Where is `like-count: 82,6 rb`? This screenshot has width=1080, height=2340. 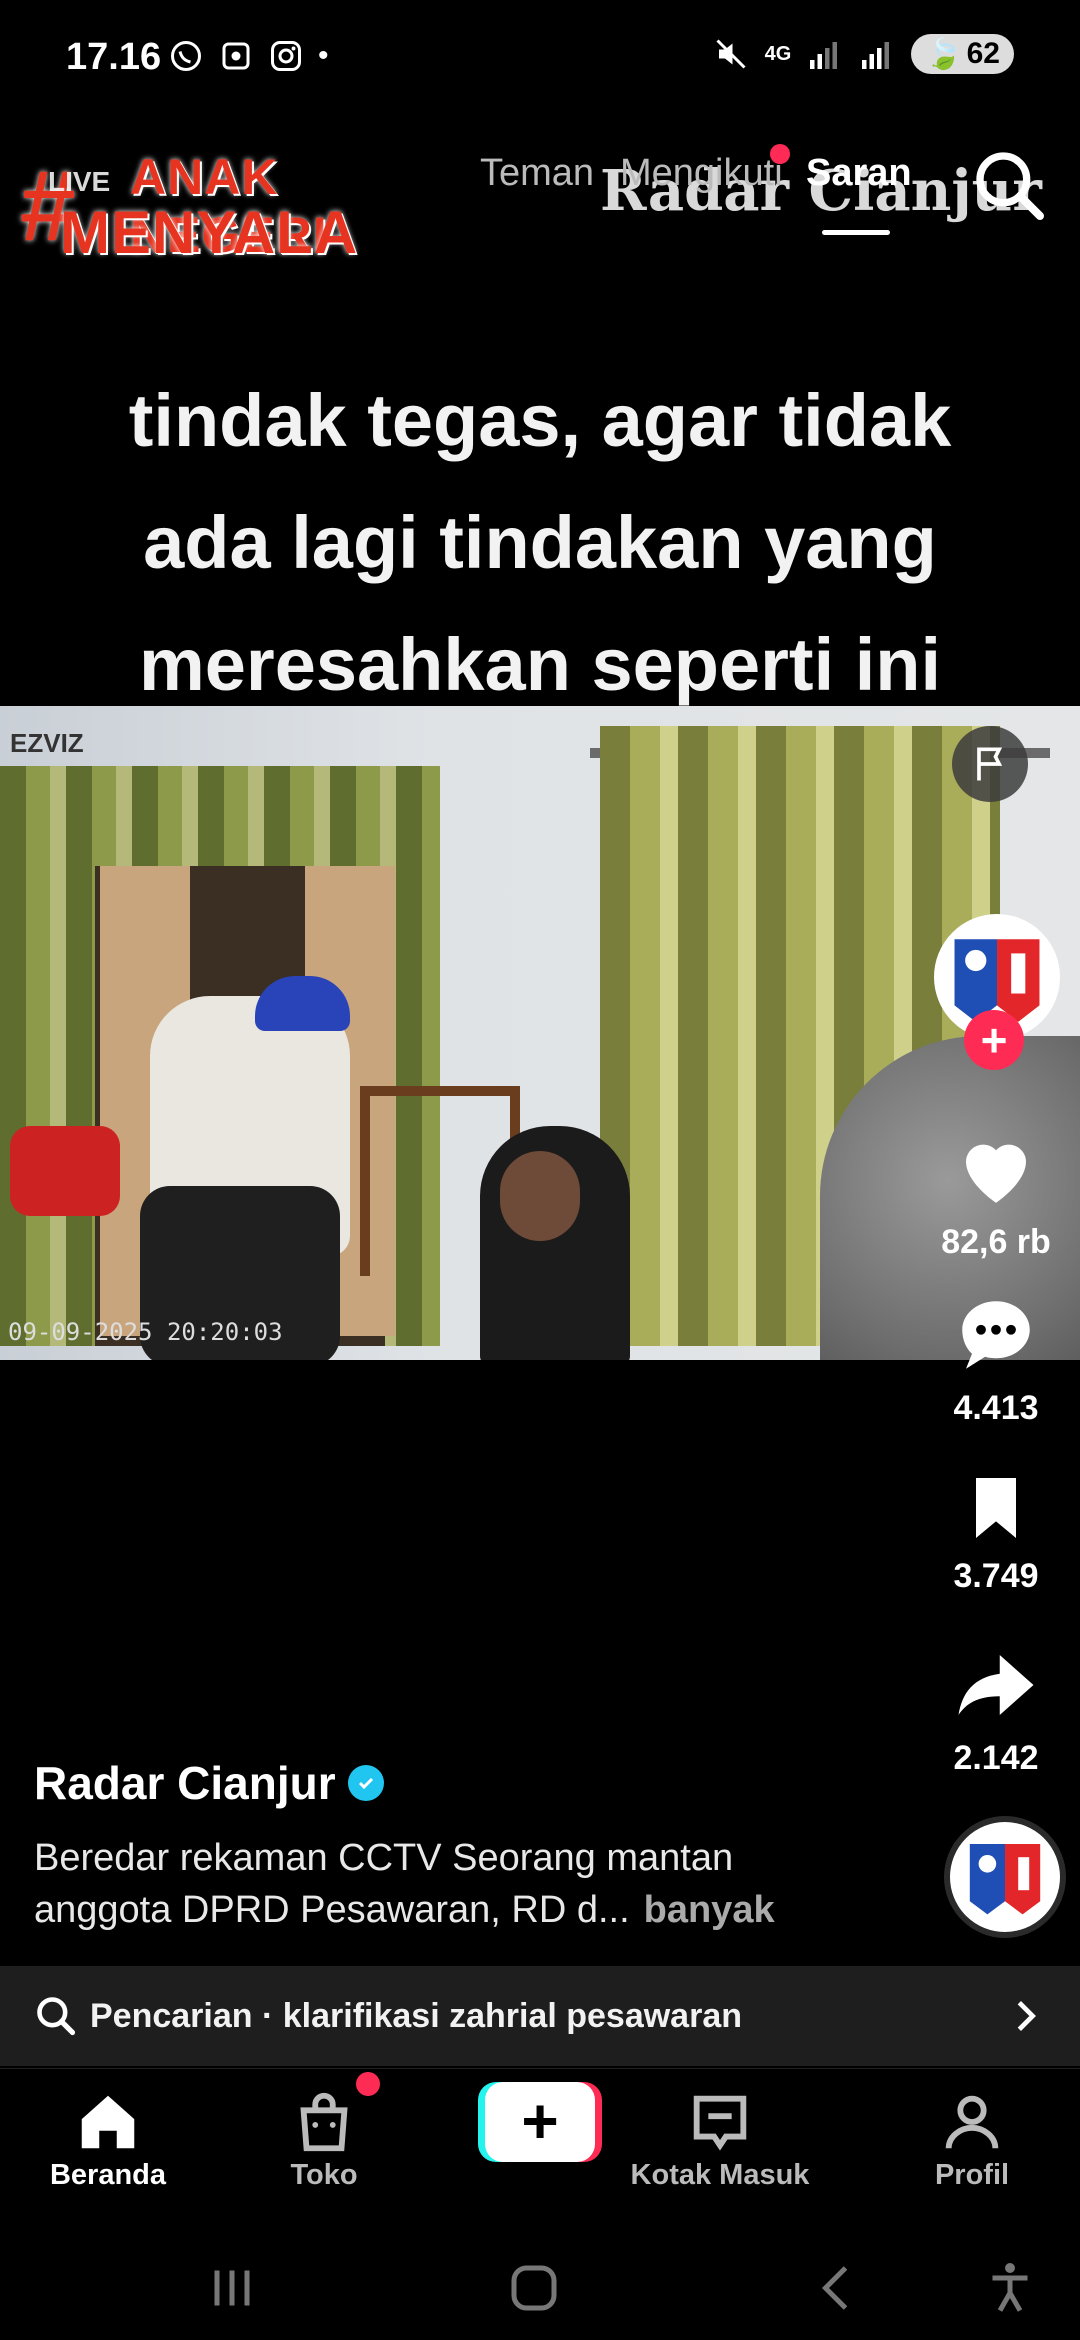 like-count: 82,6 rb is located at coordinates (996, 1242).